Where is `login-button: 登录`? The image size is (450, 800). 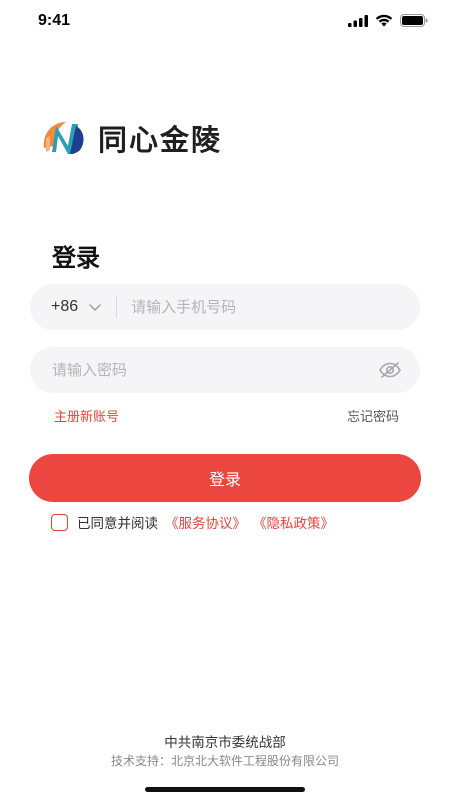
login-button: 登录 is located at coordinates (225, 478).